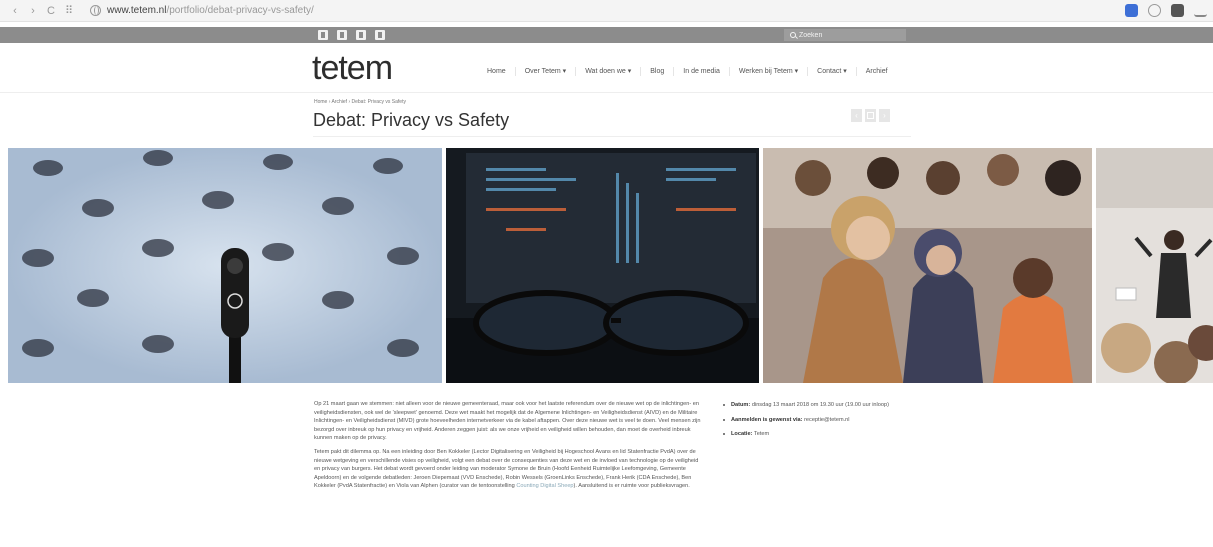  Describe the element at coordinates (1177, 10) in the screenshot. I see `menu-icon` at that location.